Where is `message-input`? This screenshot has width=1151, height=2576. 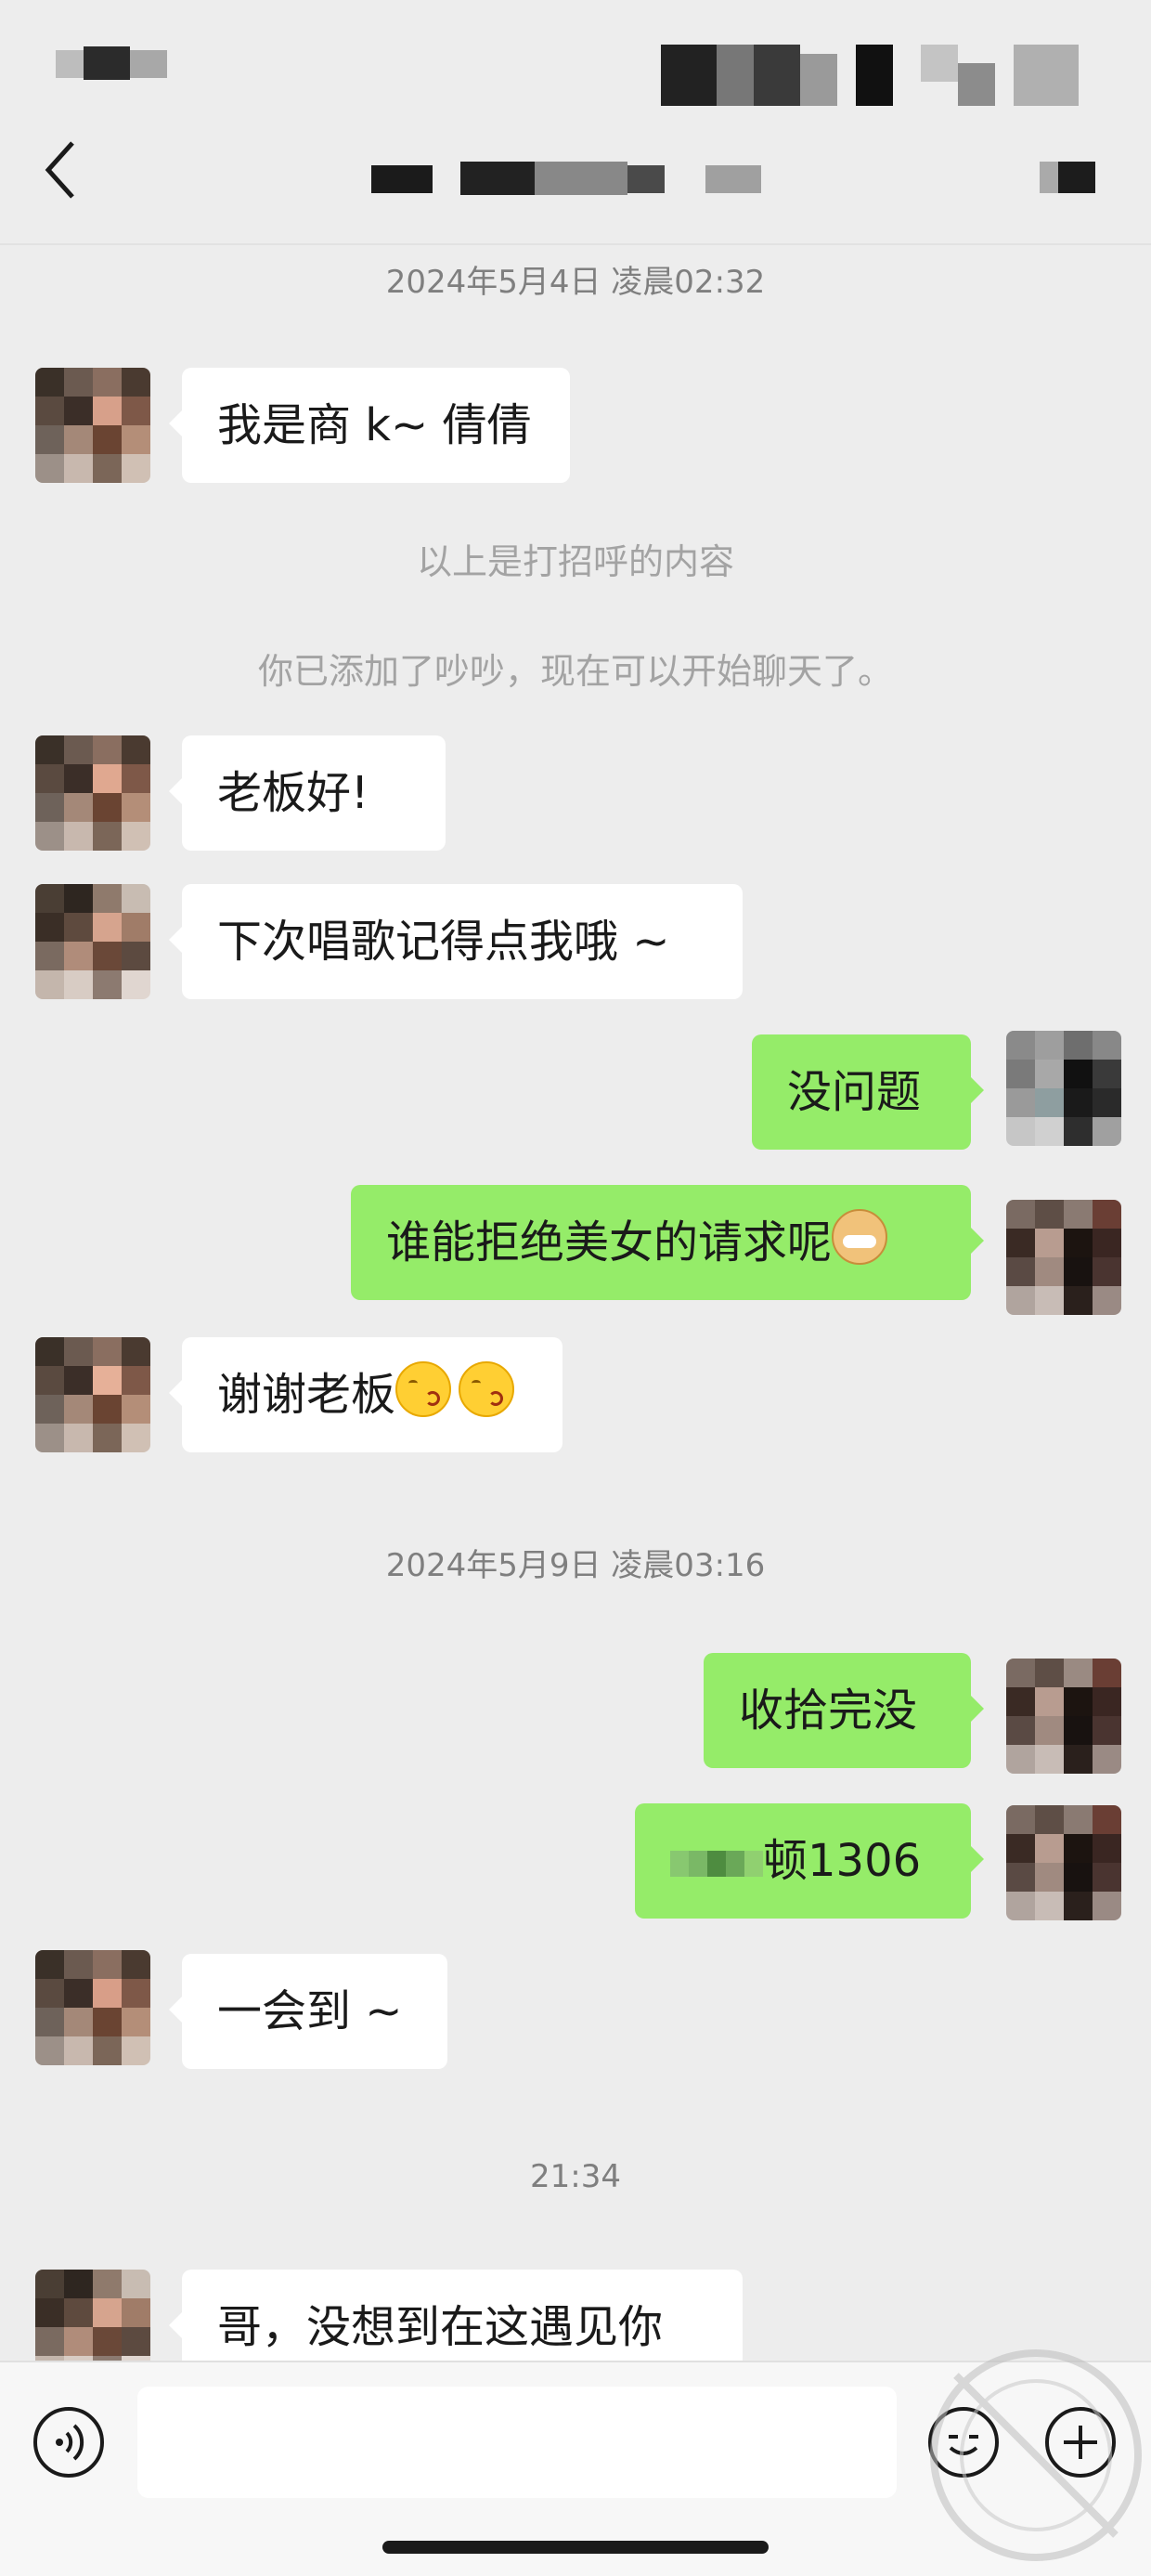 message-input is located at coordinates (517, 2443).